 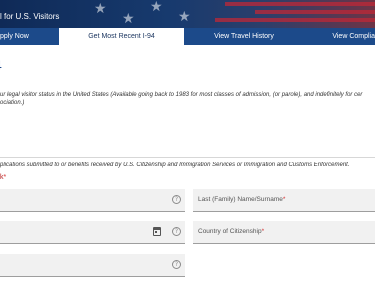 I want to click on last-name-label: Last (Family) Name/Surname*, so click(x=241, y=199).